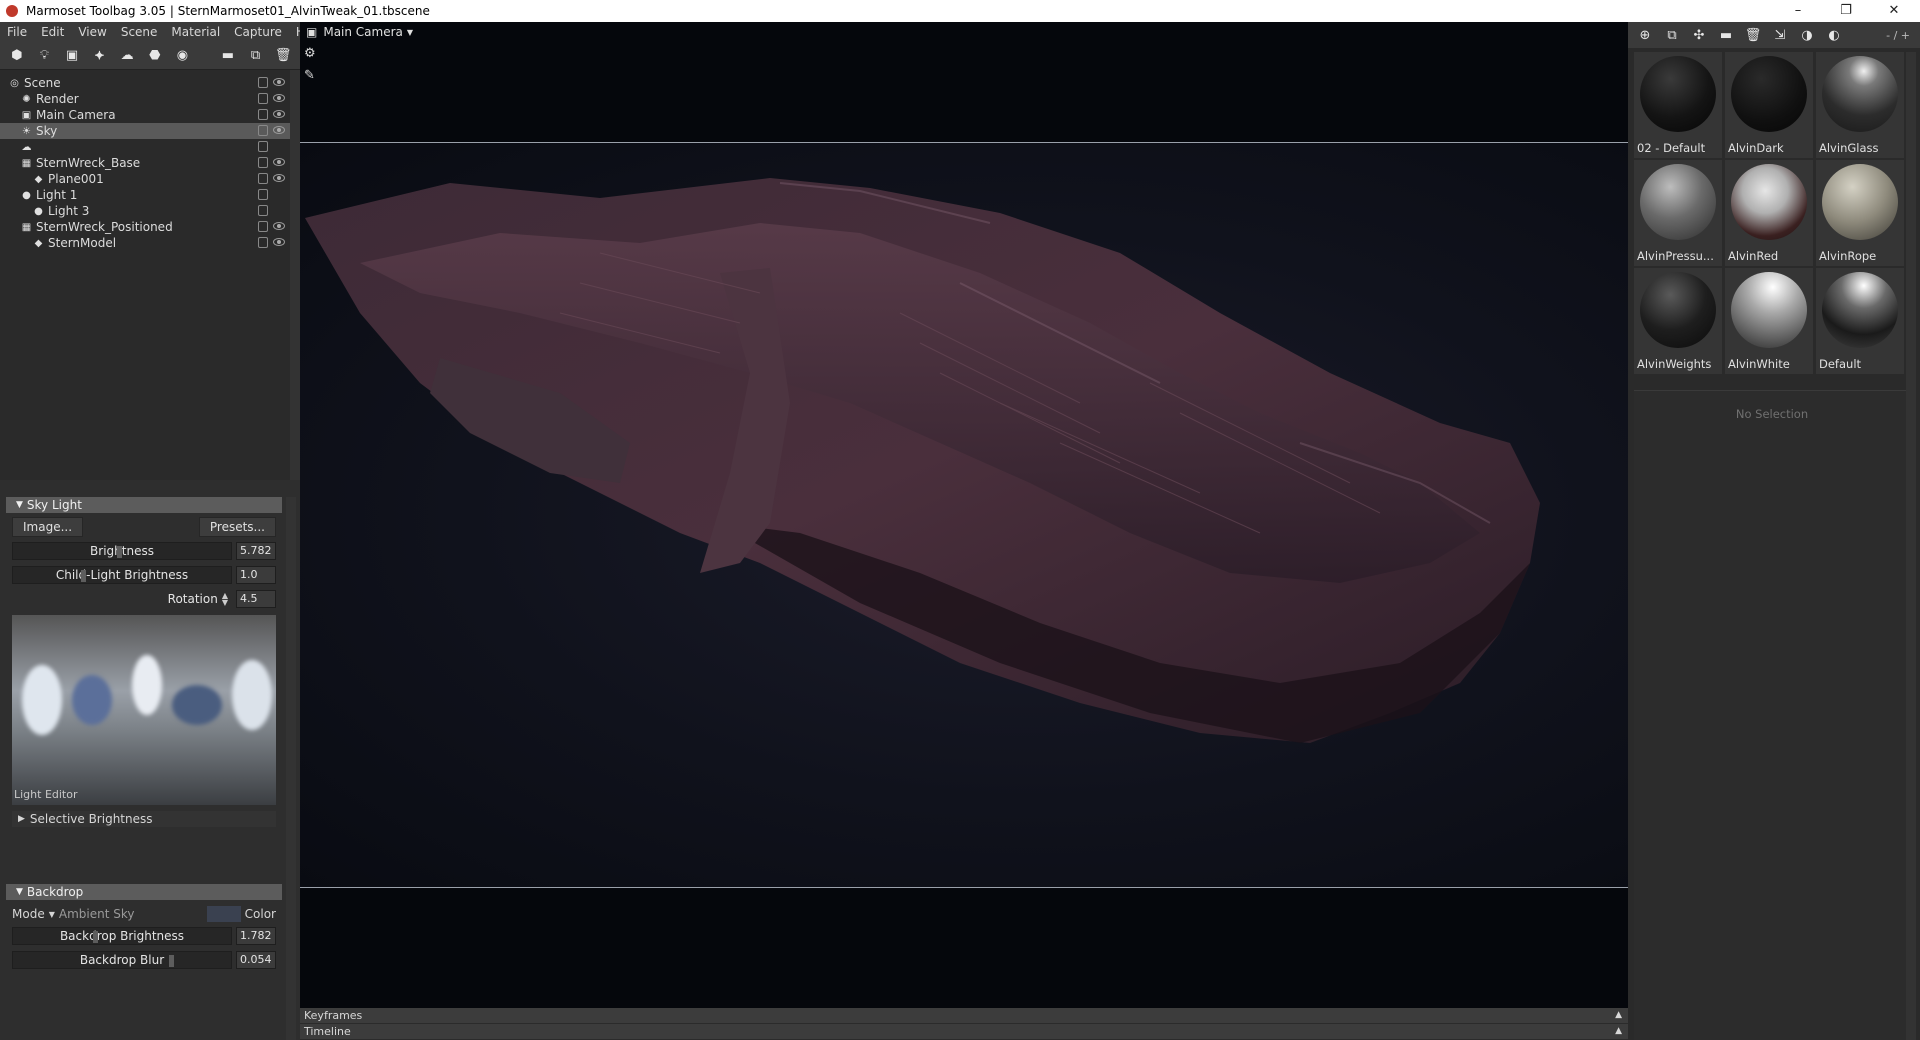 The image size is (1920, 1040). Describe the element at coordinates (1860, 105) in the screenshot. I see `material-thumbnail: AlvinGlass` at that location.